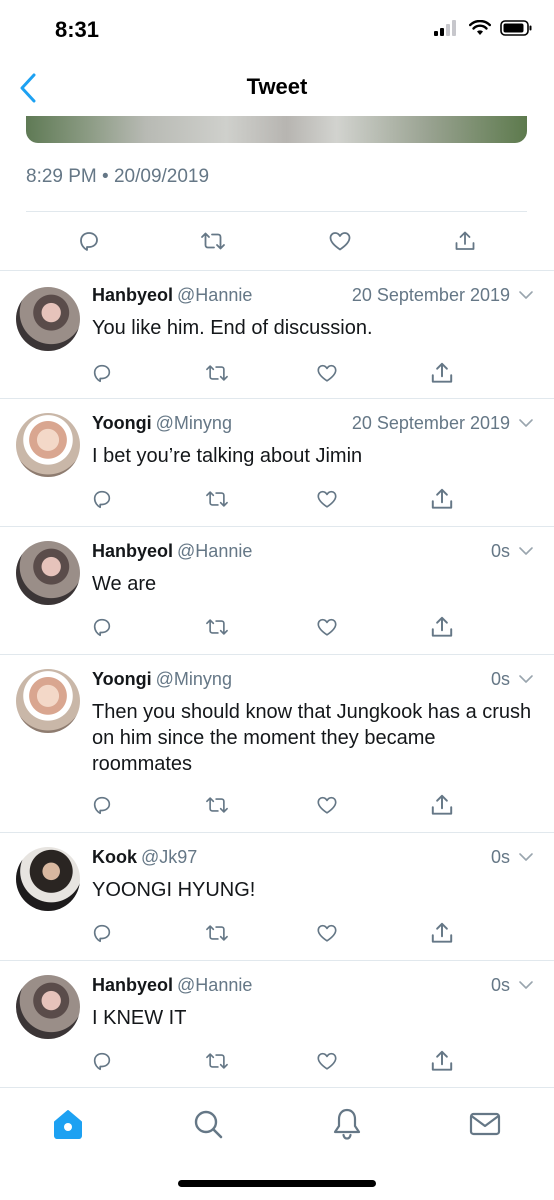  I want to click on tab-messages, so click(485, 1124).